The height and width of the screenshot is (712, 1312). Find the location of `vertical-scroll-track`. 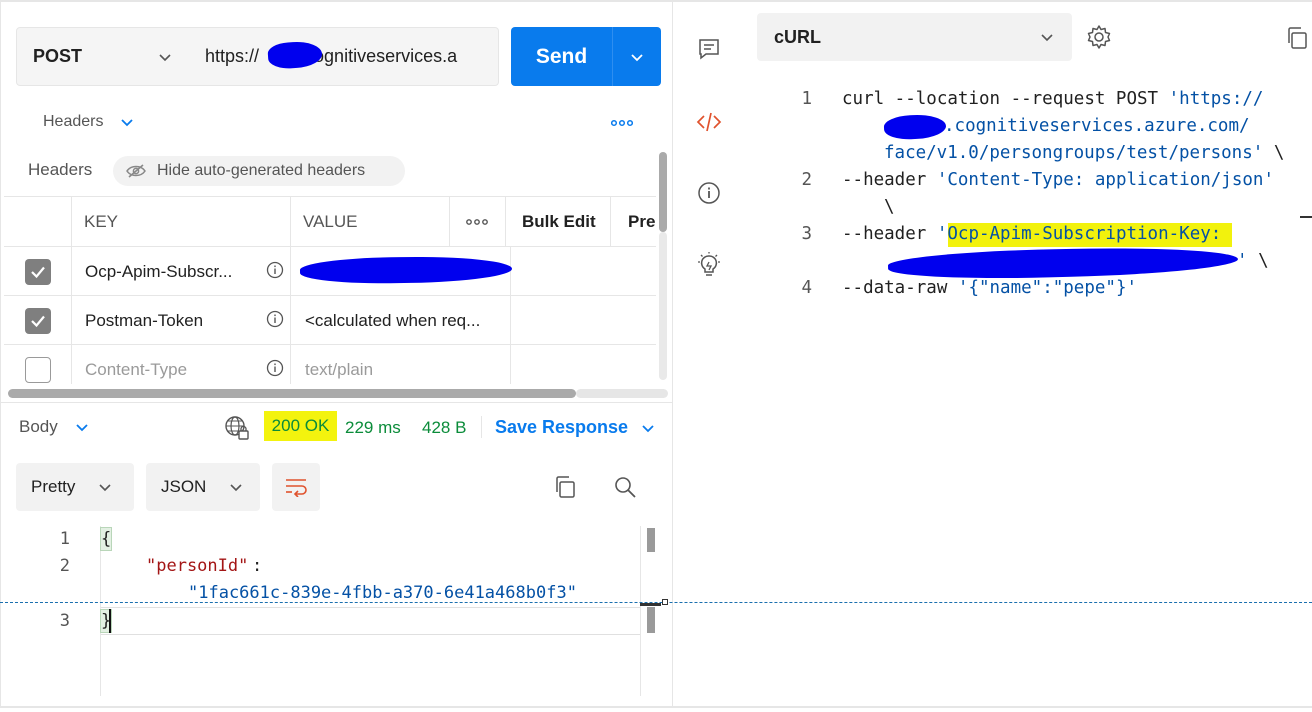

vertical-scroll-track is located at coordinates (663, 306).